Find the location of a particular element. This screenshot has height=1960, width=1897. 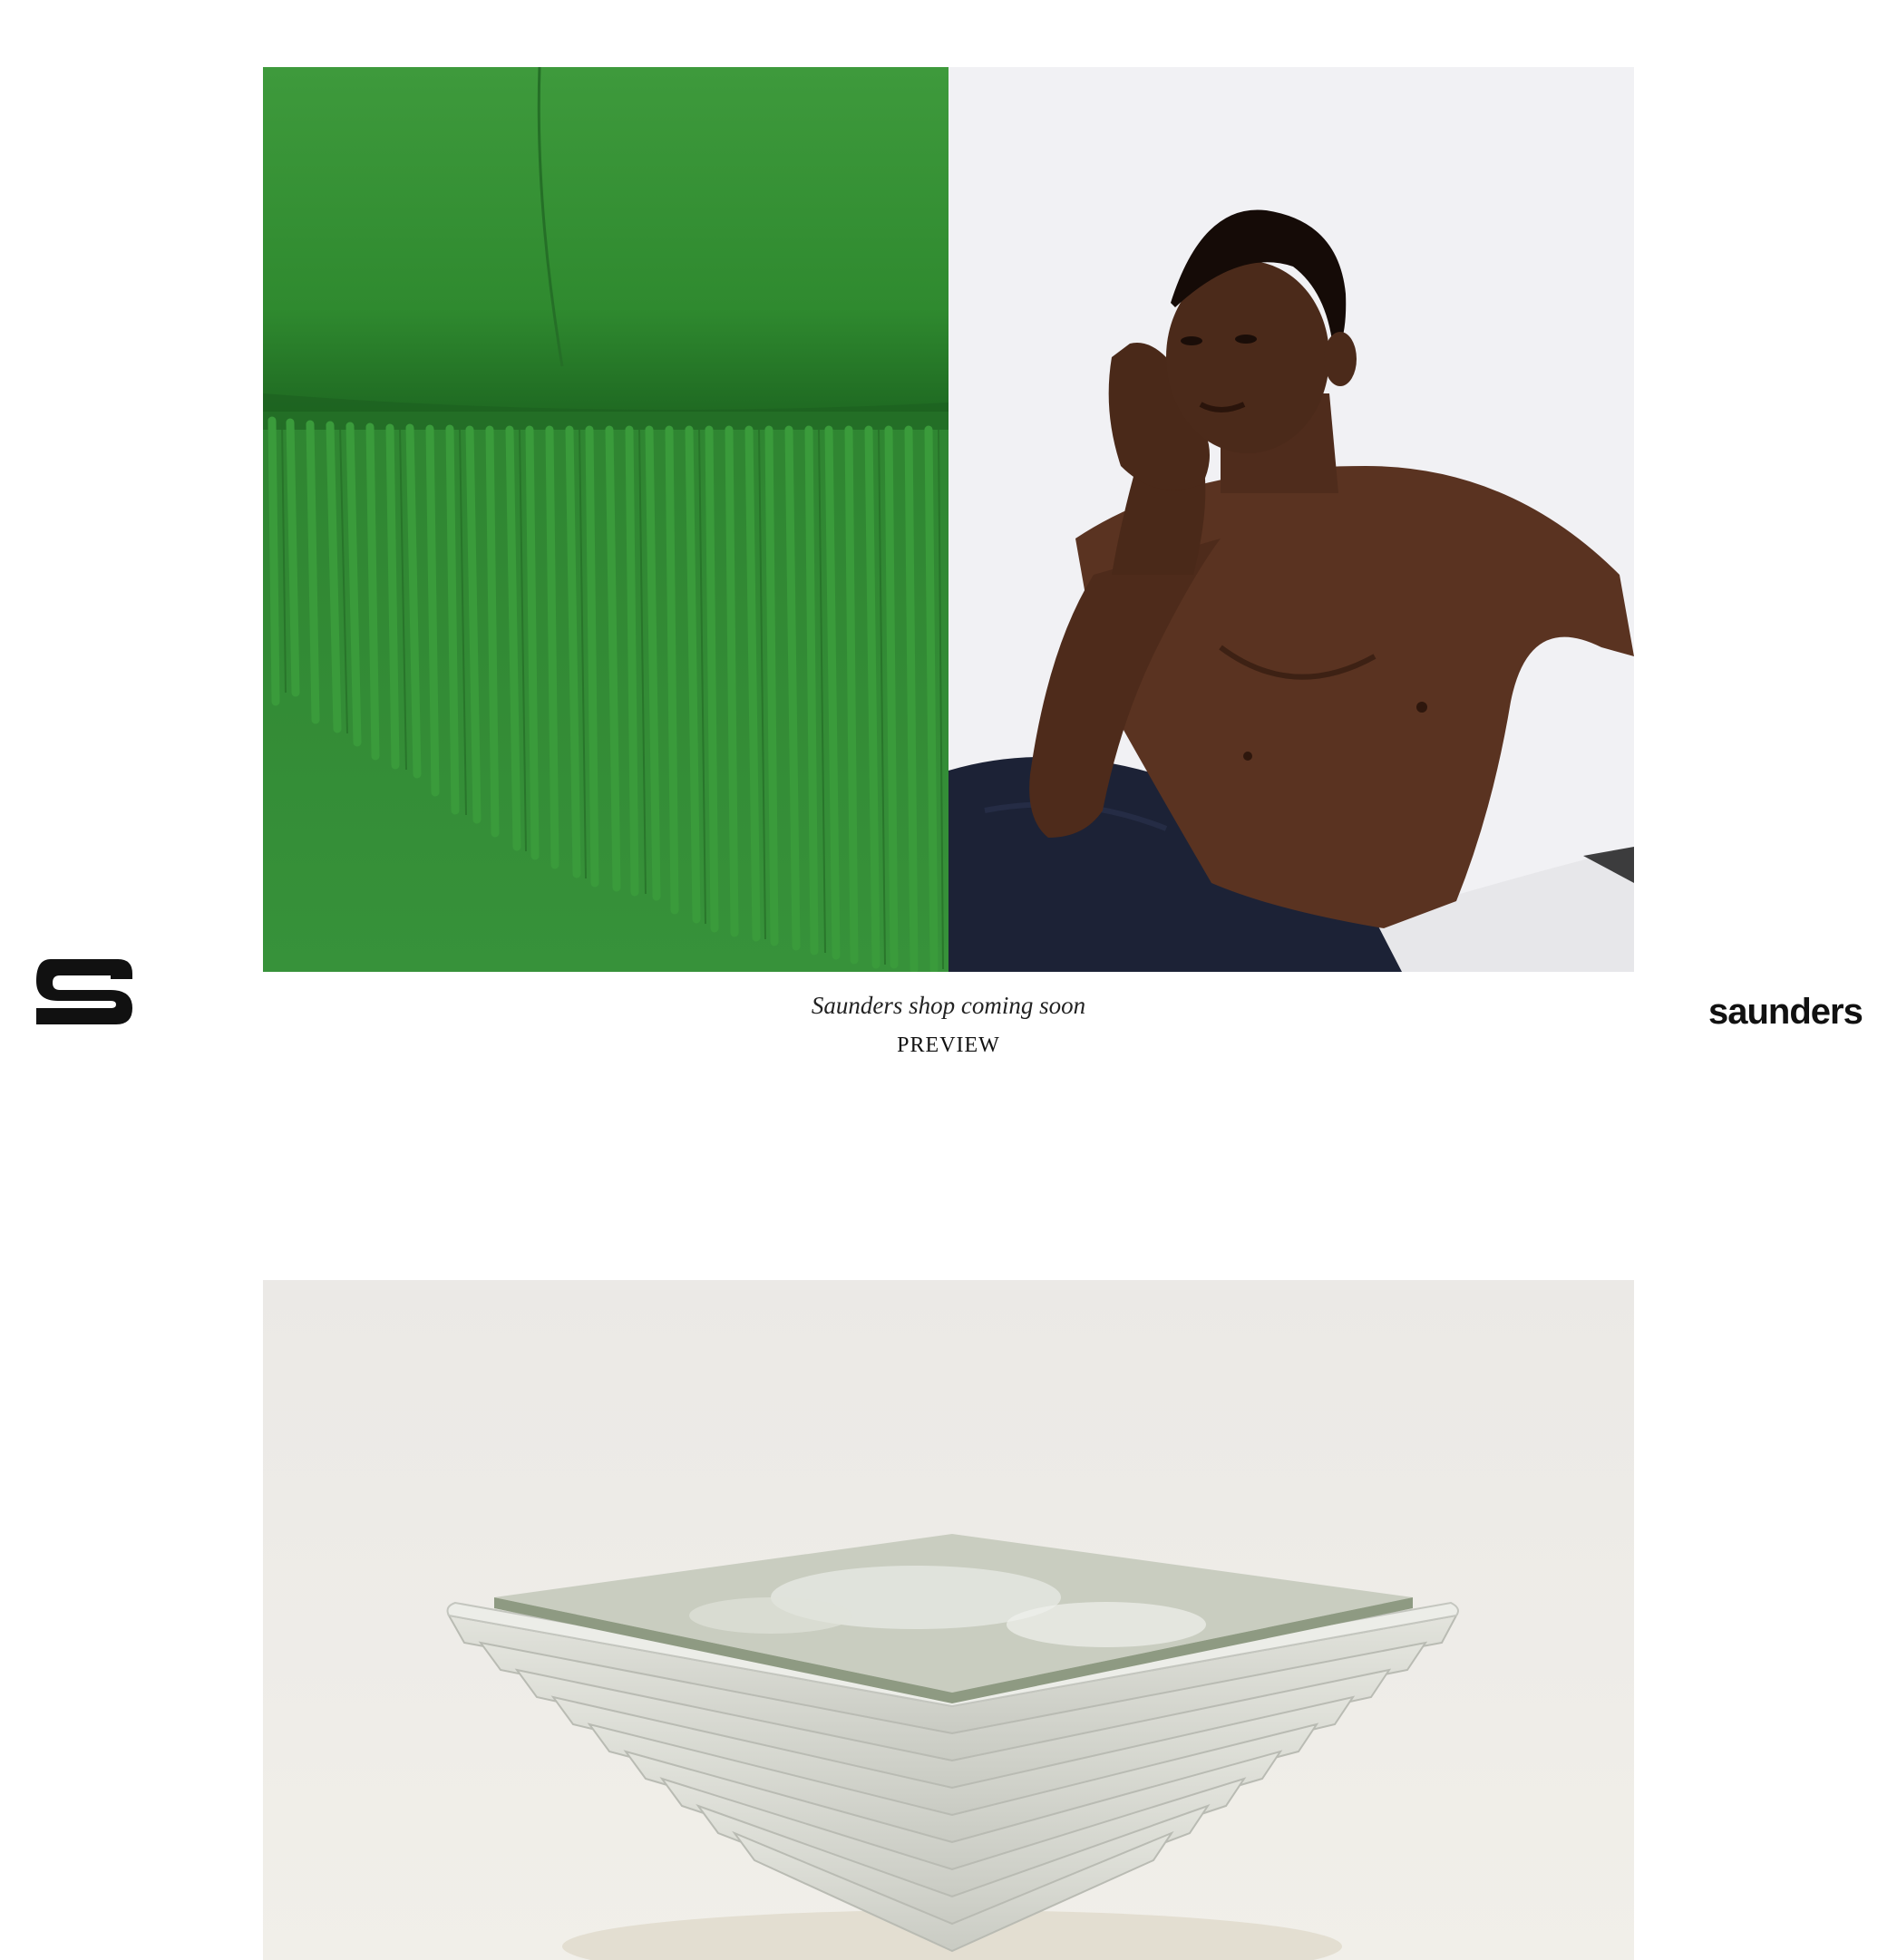

shop-coming-soon-text: Saunders shop coming soon is located at coordinates (948, 1005).